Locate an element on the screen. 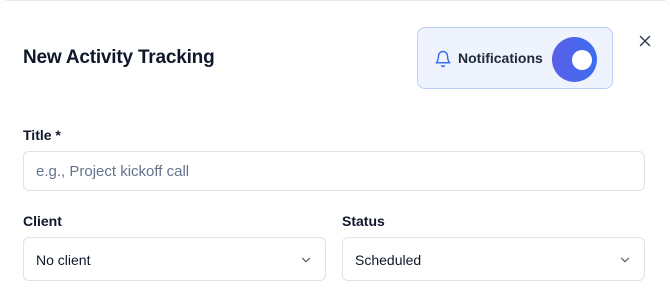  client-field-label: Client is located at coordinates (42, 221).